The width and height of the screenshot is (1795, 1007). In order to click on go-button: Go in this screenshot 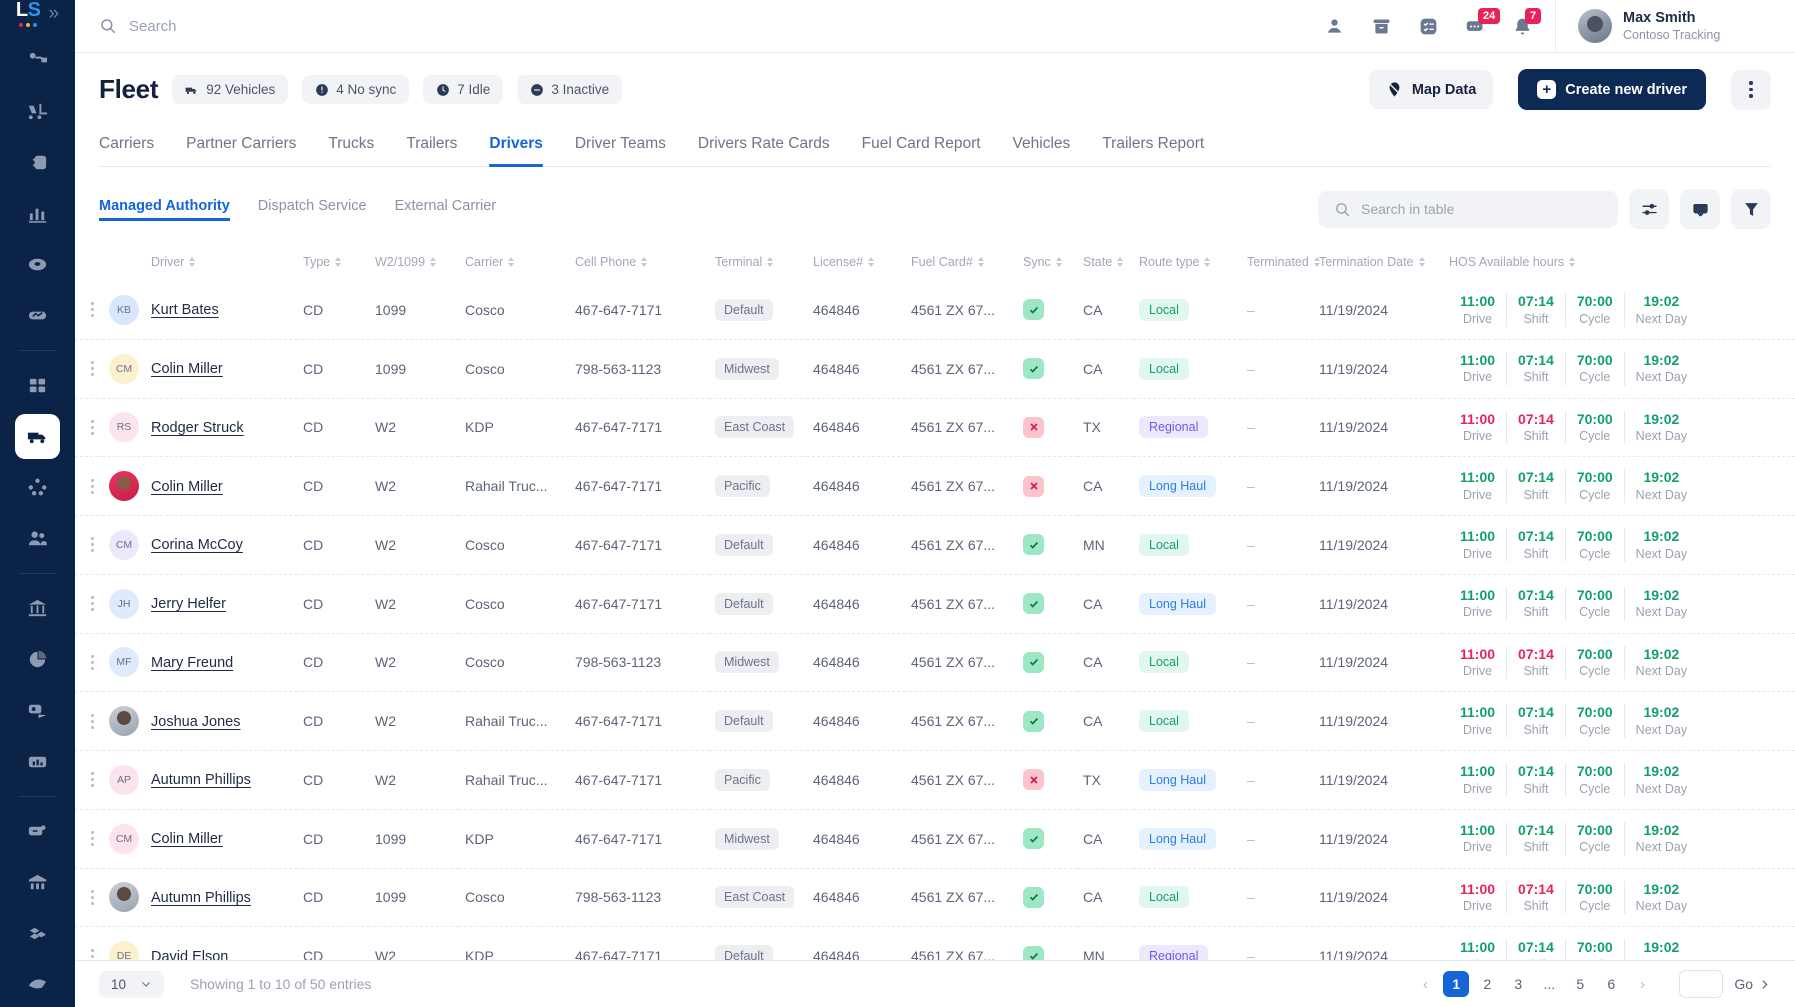, I will do `click(1752, 984)`.